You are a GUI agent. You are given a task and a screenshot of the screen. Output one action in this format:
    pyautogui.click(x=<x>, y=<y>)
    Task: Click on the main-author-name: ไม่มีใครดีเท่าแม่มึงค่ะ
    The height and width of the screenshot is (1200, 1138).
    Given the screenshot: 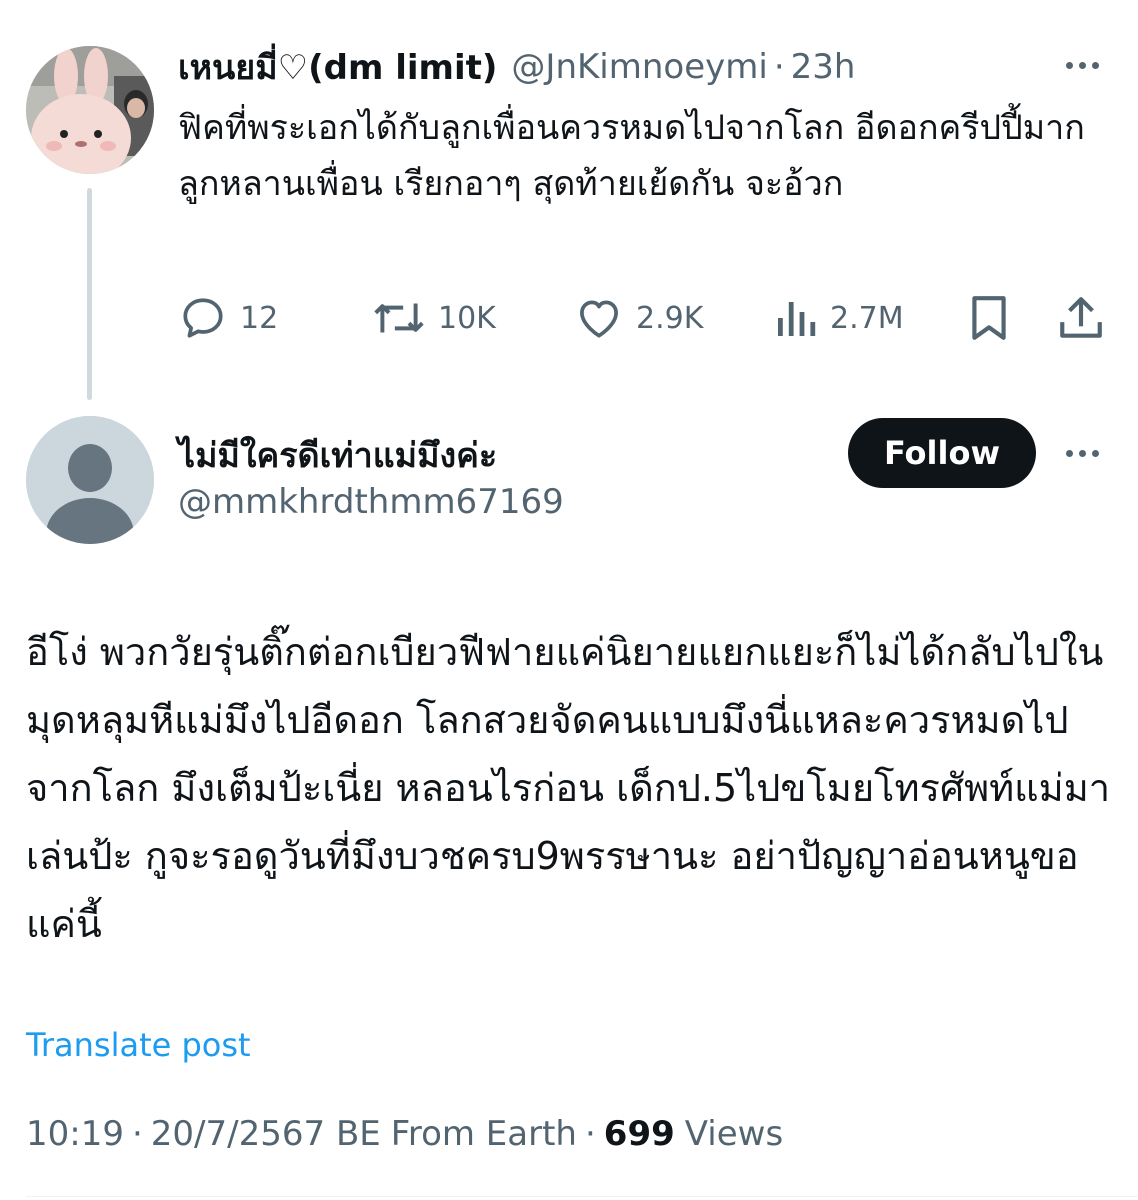 What is the action you would take?
    pyautogui.click(x=337, y=455)
    